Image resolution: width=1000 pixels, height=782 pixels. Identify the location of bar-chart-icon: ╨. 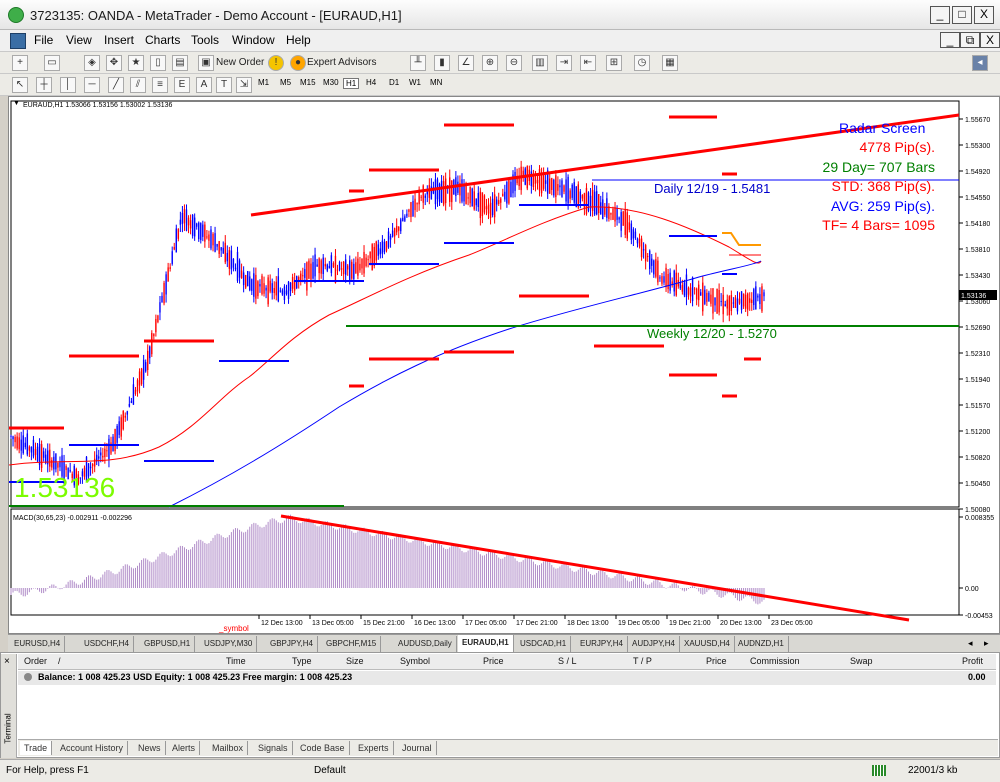
(418, 63).